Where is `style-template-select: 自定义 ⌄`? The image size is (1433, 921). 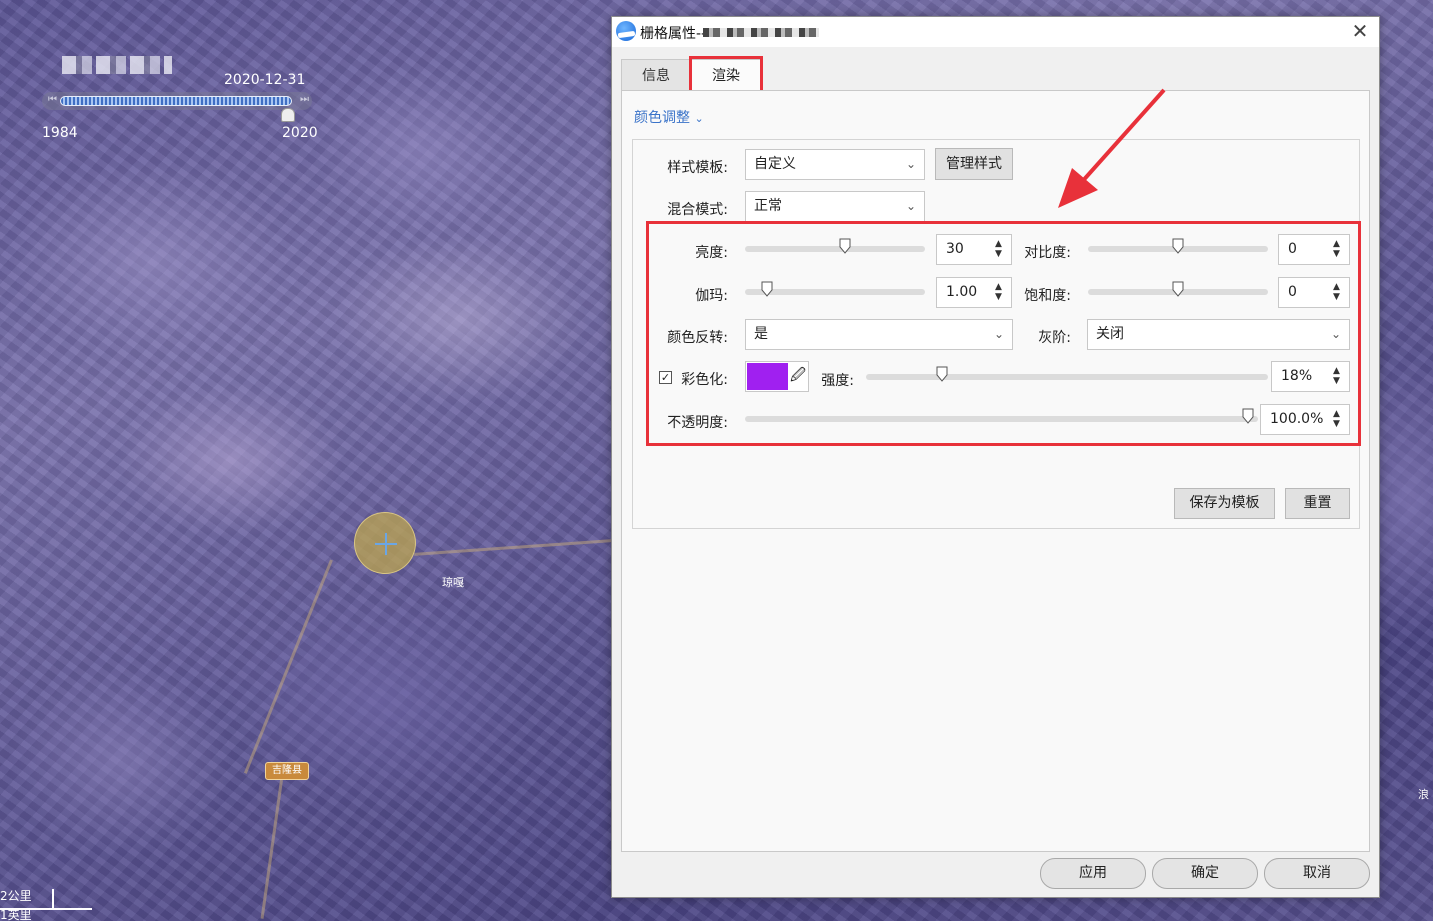
style-template-select: 自定义 ⌄ is located at coordinates (835, 164).